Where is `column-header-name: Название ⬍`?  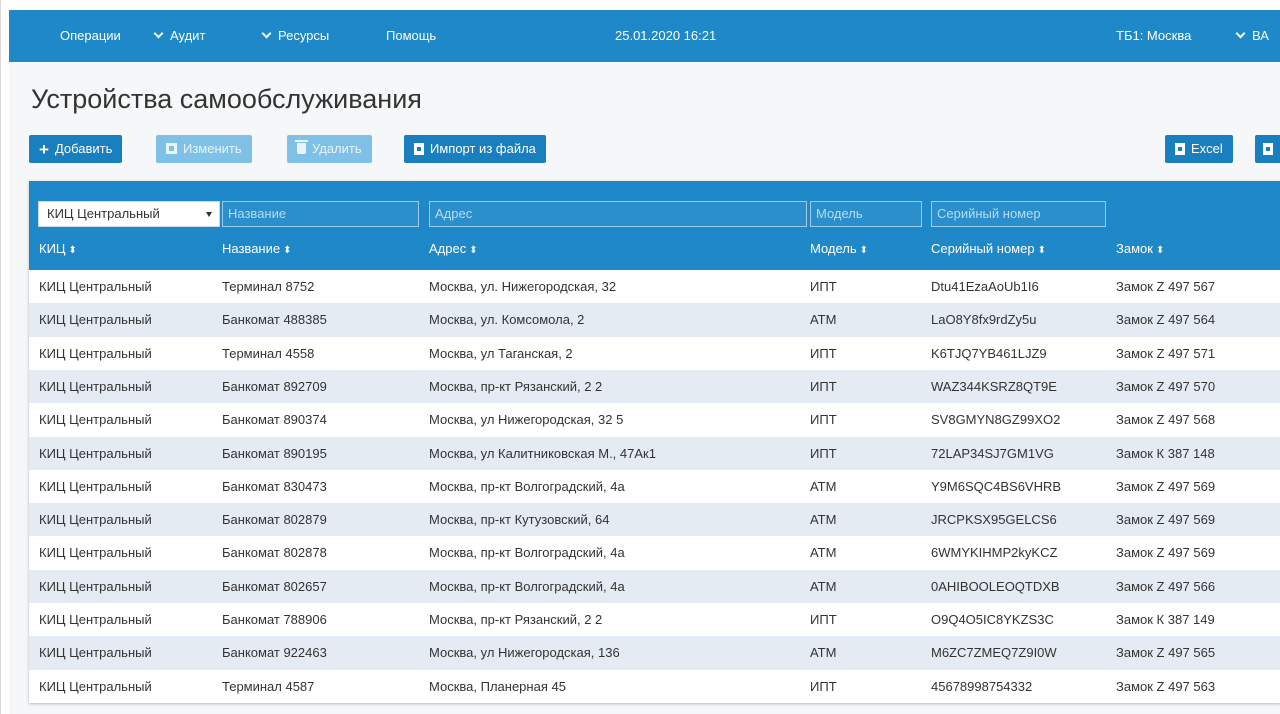 column-header-name: Название ⬍ is located at coordinates (256, 248).